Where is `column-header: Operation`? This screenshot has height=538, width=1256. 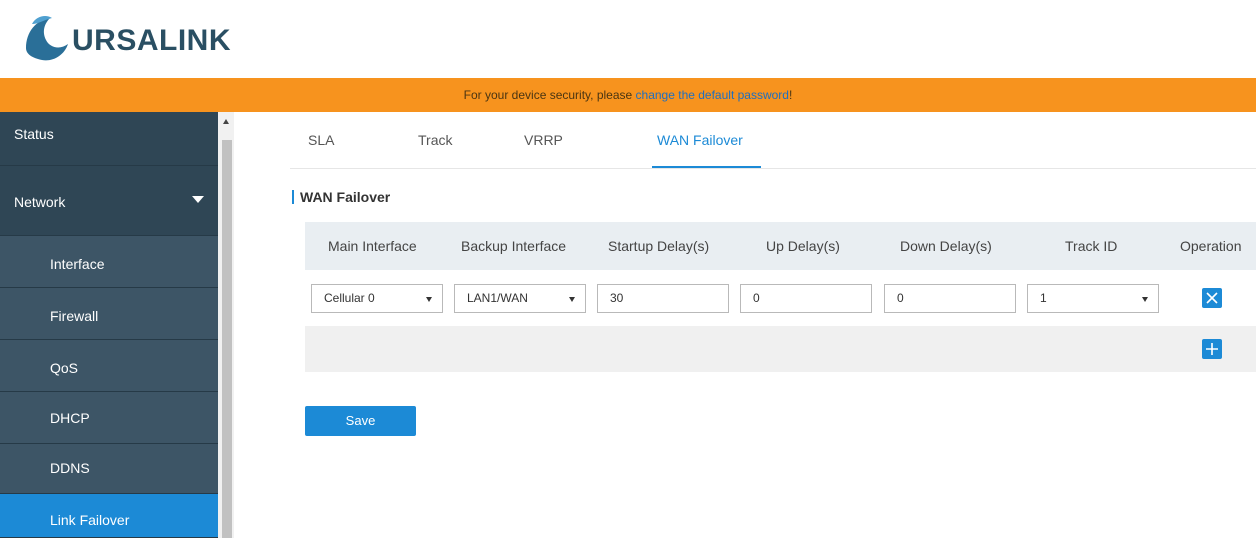 column-header: Operation is located at coordinates (1211, 246).